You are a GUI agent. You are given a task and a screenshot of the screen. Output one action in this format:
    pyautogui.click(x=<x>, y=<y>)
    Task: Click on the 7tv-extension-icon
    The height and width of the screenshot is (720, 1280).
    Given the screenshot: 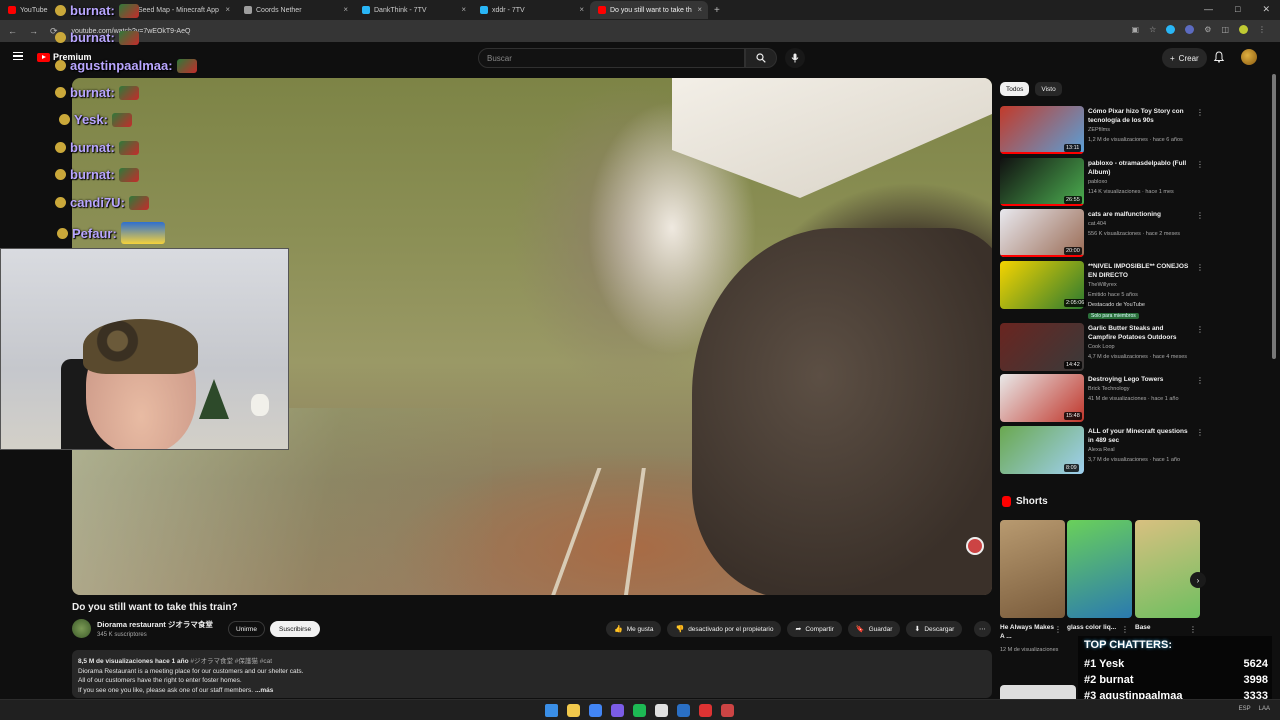 What is the action you would take?
    pyautogui.click(x=1171, y=29)
    